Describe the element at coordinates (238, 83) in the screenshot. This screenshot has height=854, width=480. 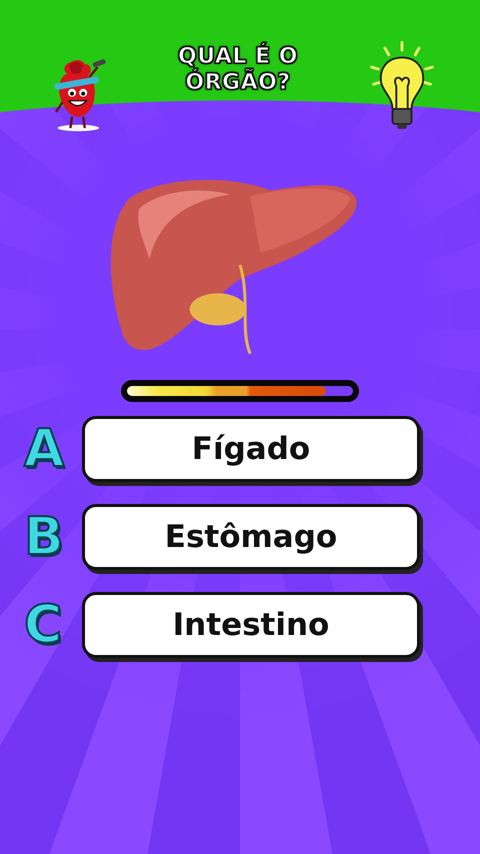
I see `title-text: ÓRGÃO?` at that location.